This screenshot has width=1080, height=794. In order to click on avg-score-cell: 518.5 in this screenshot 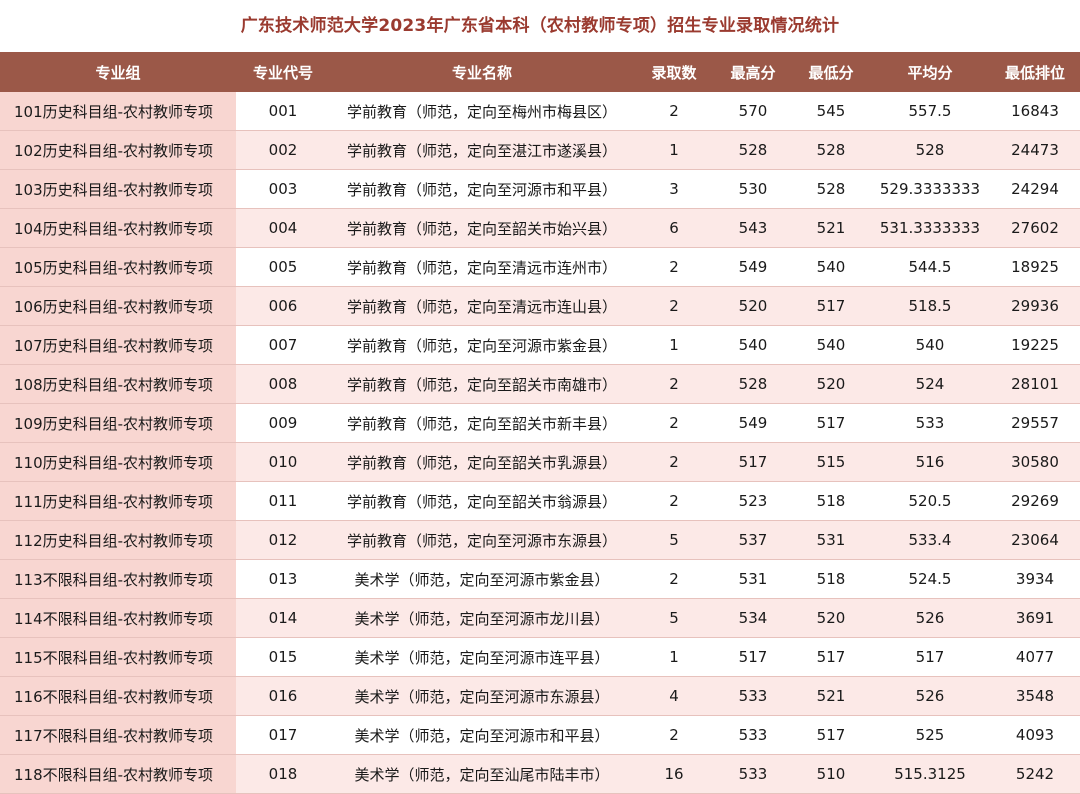, I will do `click(930, 306)`.